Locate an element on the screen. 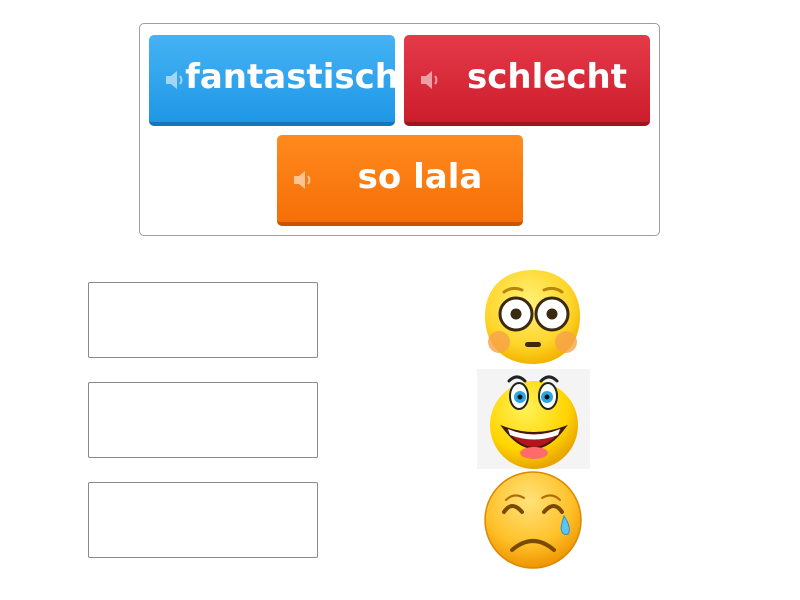 This screenshot has height=600, width=800. flushed-face-emoji is located at coordinates (532, 317).